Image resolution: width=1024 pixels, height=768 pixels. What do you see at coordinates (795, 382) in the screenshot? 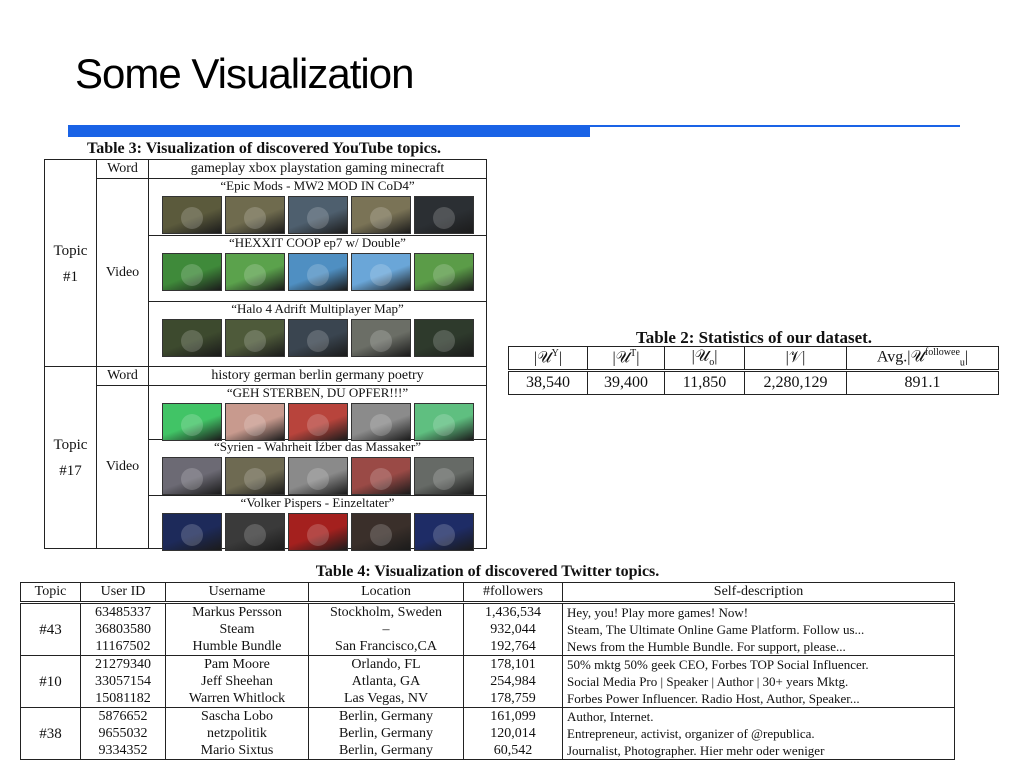
I see `stat-value: 2,280,129` at bounding box center [795, 382].